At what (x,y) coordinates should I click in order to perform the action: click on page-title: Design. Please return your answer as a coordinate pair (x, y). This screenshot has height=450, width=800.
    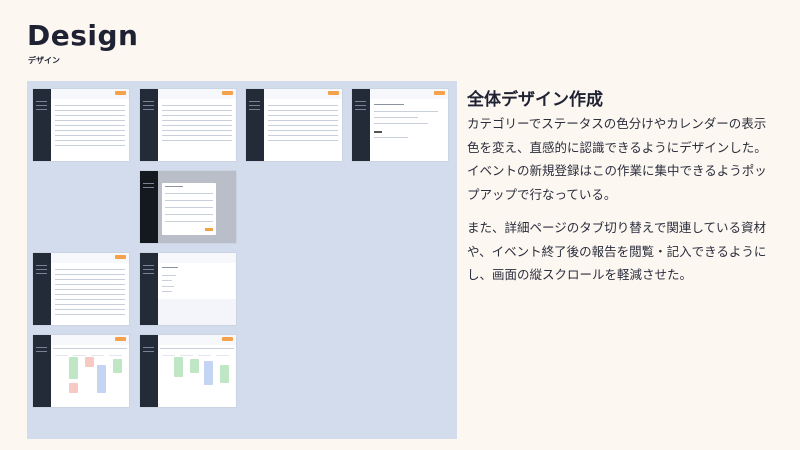
    Looking at the image, I should click on (83, 35).